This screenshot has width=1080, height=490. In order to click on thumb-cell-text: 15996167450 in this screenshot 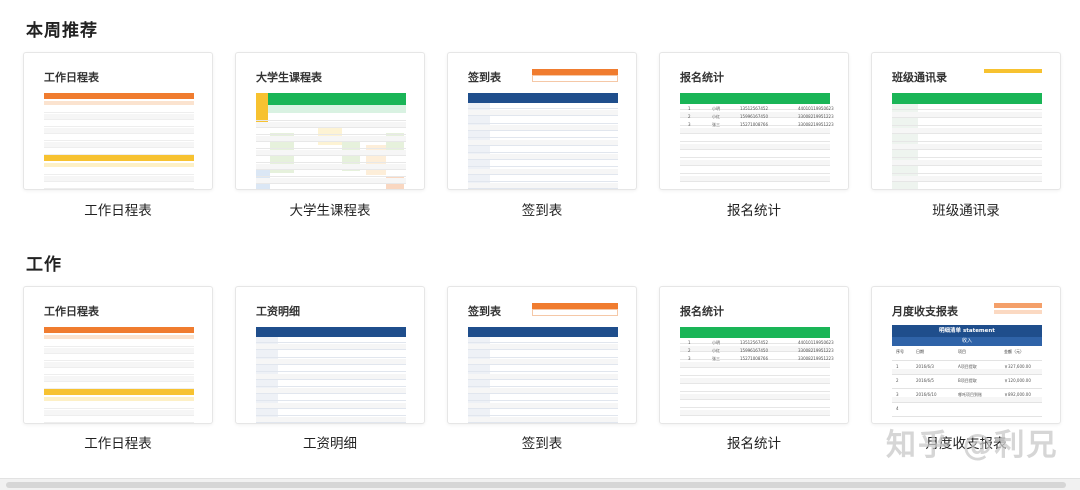, I will do `click(754, 350)`.